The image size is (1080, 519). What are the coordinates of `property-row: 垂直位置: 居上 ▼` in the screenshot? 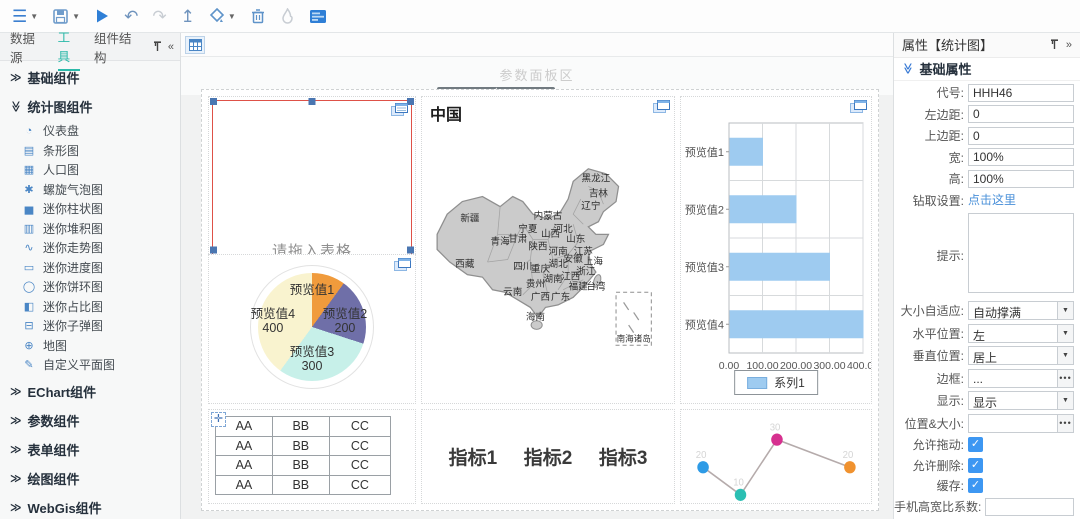 It's located at (984, 355).